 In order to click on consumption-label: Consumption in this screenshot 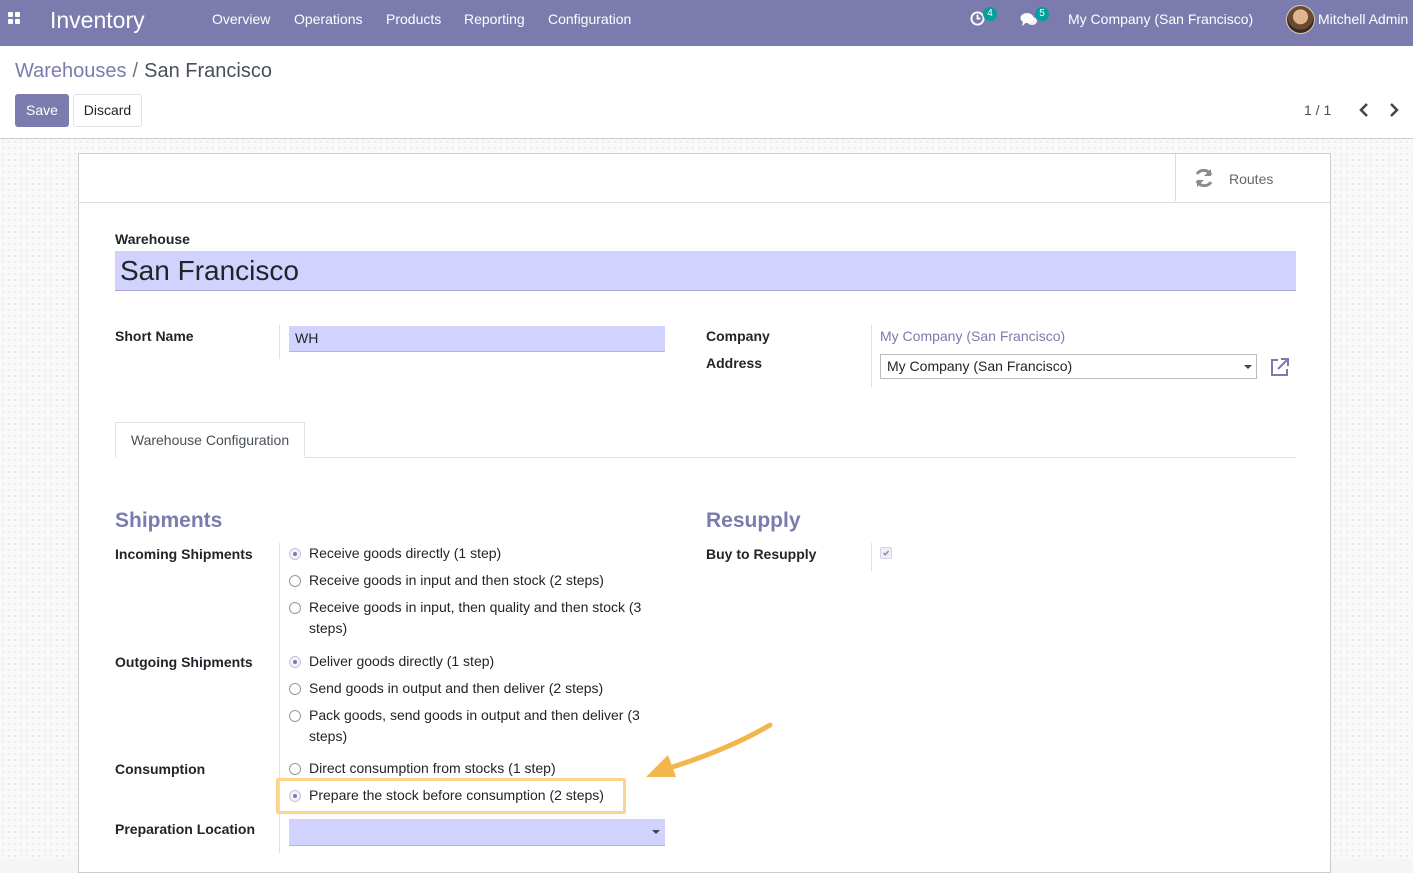, I will do `click(160, 769)`.